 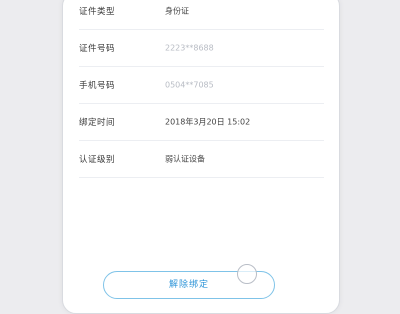 I want to click on auth-level-label: 认证级别, so click(x=97, y=160).